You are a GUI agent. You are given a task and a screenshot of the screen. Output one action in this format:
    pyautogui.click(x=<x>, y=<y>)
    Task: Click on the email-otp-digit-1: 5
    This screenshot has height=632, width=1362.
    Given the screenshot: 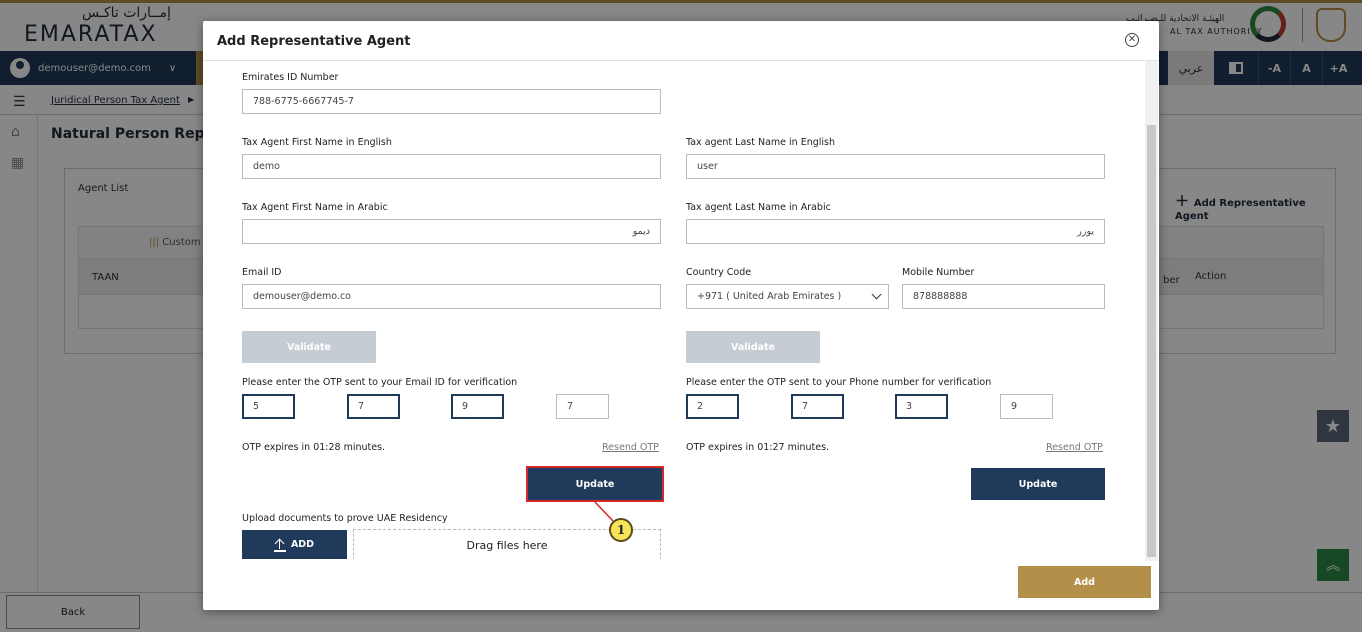 What is the action you would take?
    pyautogui.click(x=268, y=406)
    